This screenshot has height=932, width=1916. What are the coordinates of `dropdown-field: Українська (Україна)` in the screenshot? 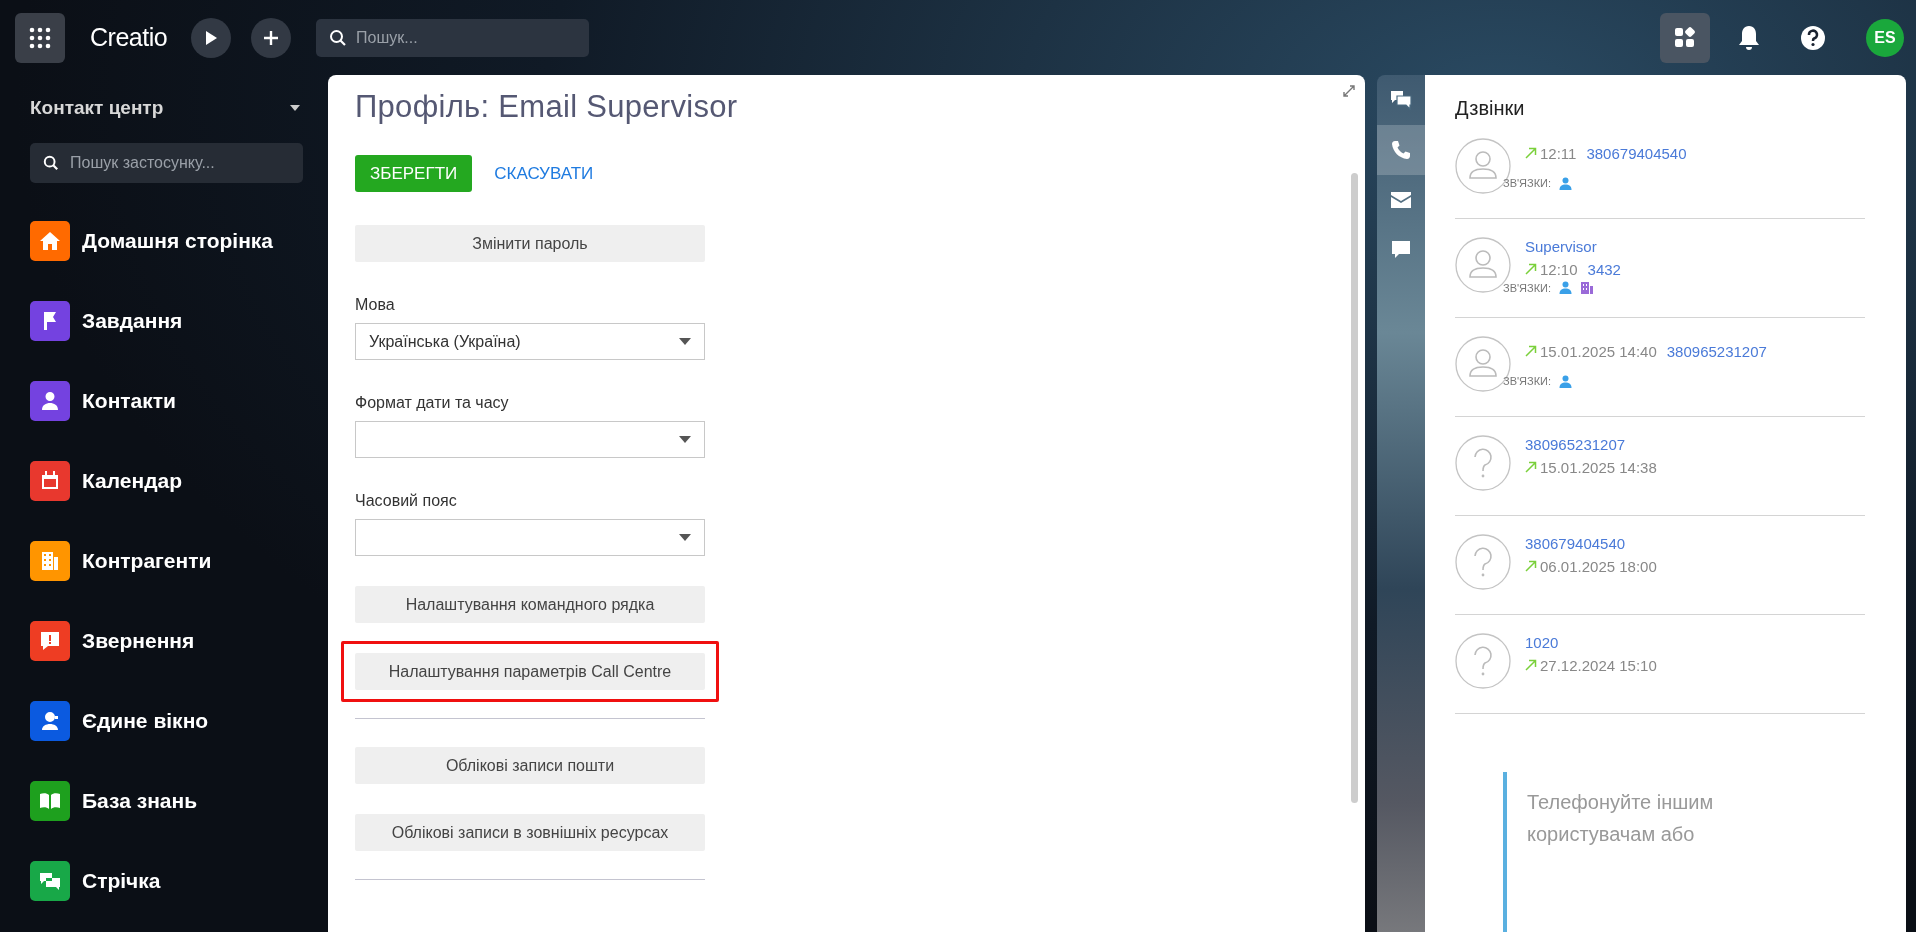 It's located at (530, 341).